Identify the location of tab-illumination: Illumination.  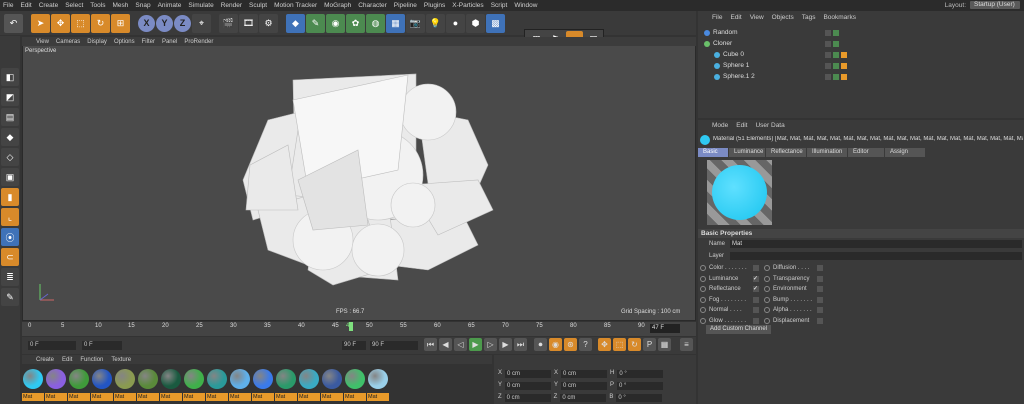
(827, 152).